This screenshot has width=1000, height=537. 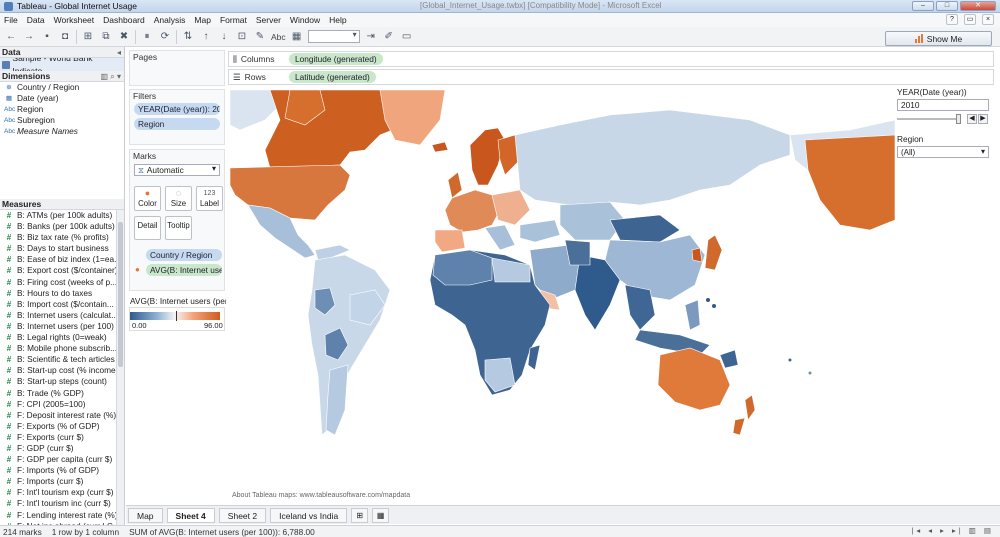 What do you see at coordinates (62, 326) in the screenshot?
I see `measure-field: # B: Internet users (per 100)` at bounding box center [62, 326].